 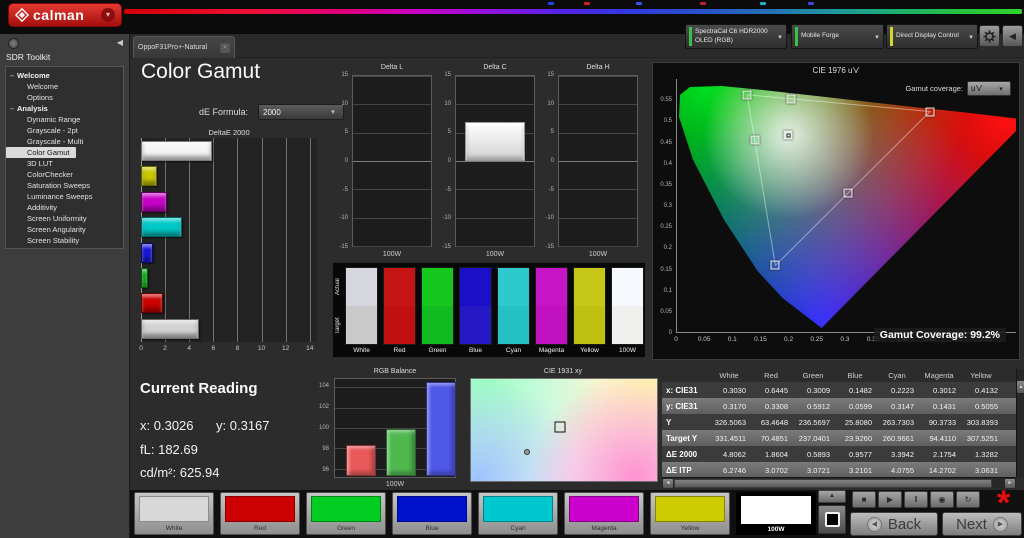 What do you see at coordinates (228, 349) in the screenshot?
I see `deltae-chart-x-axis: 0 2 4 6 8 10 12 14` at bounding box center [228, 349].